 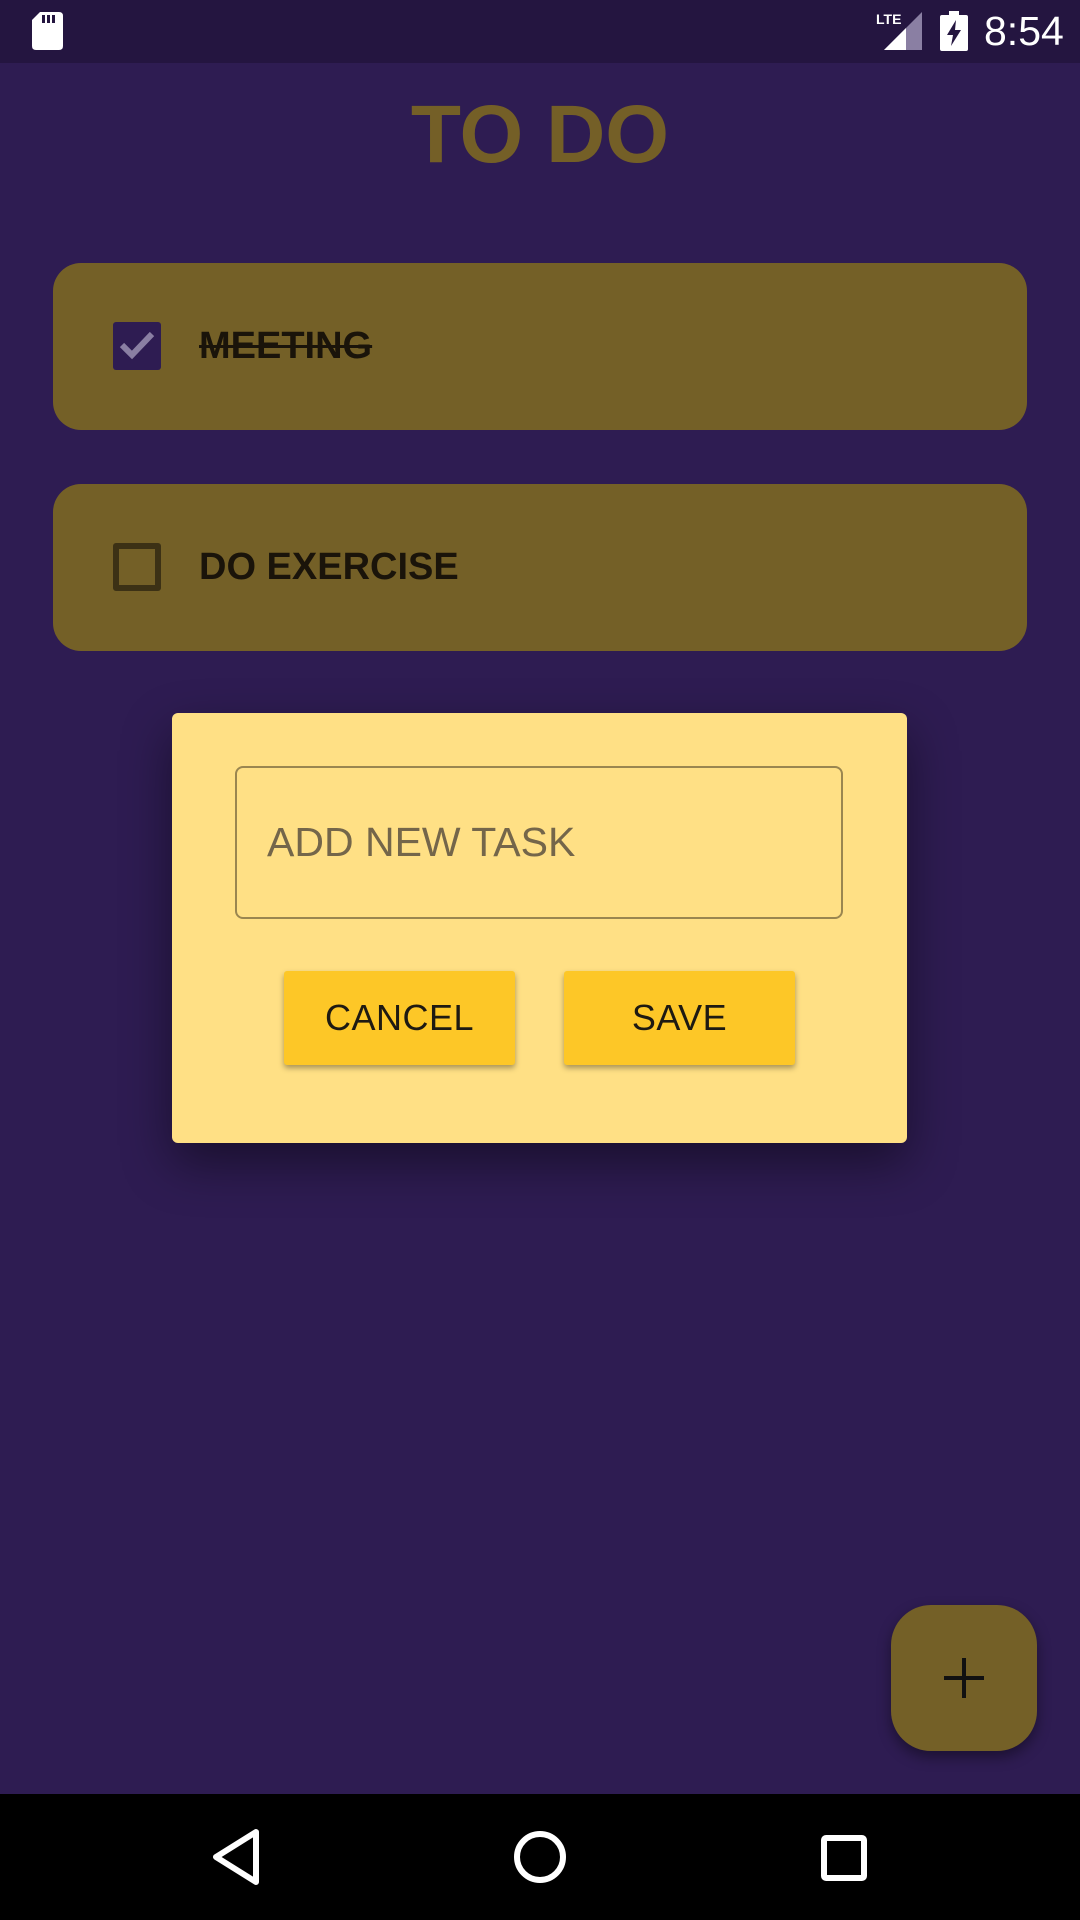 What do you see at coordinates (540, 346) in the screenshot?
I see `task-card: MEETING` at bounding box center [540, 346].